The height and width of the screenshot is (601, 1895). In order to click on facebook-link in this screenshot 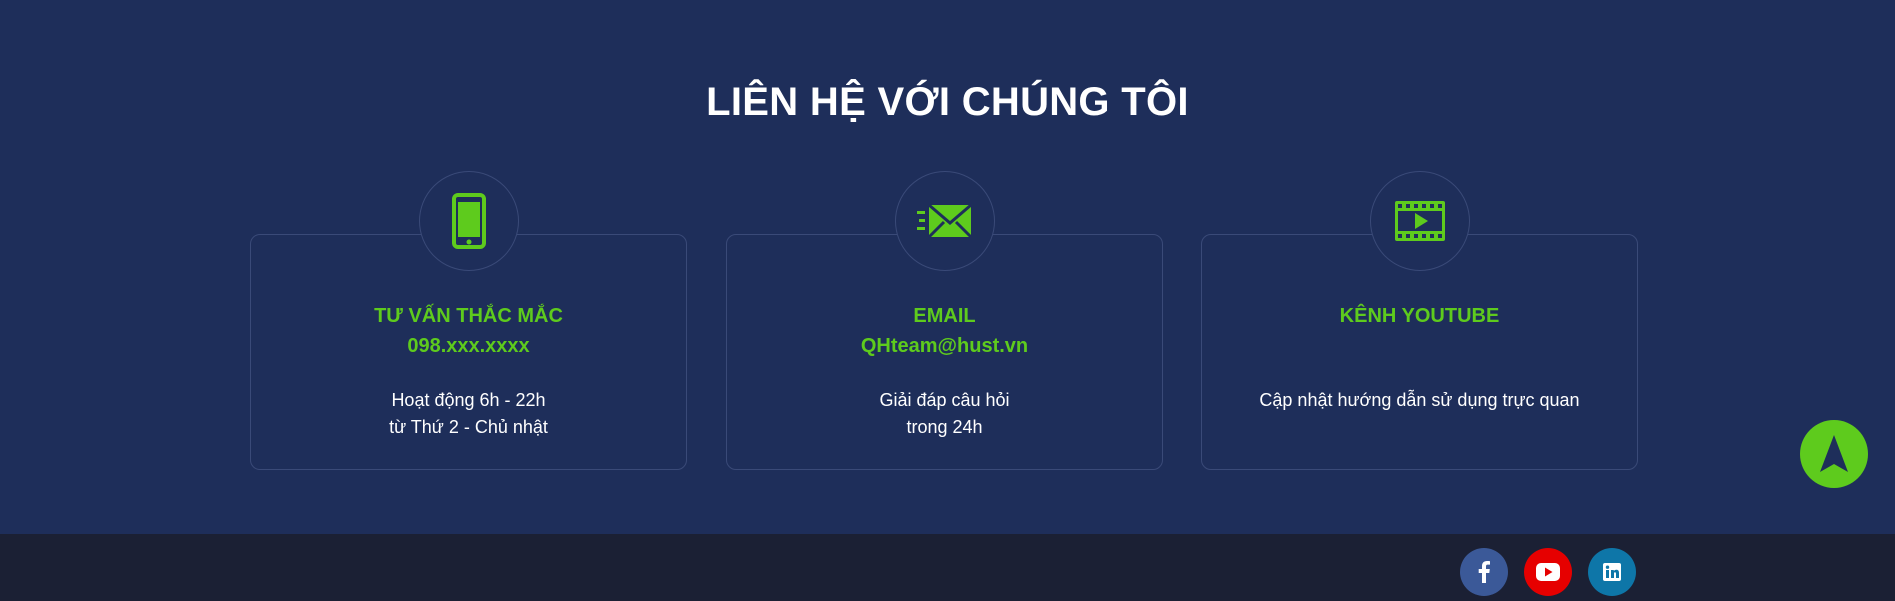, I will do `click(1484, 572)`.